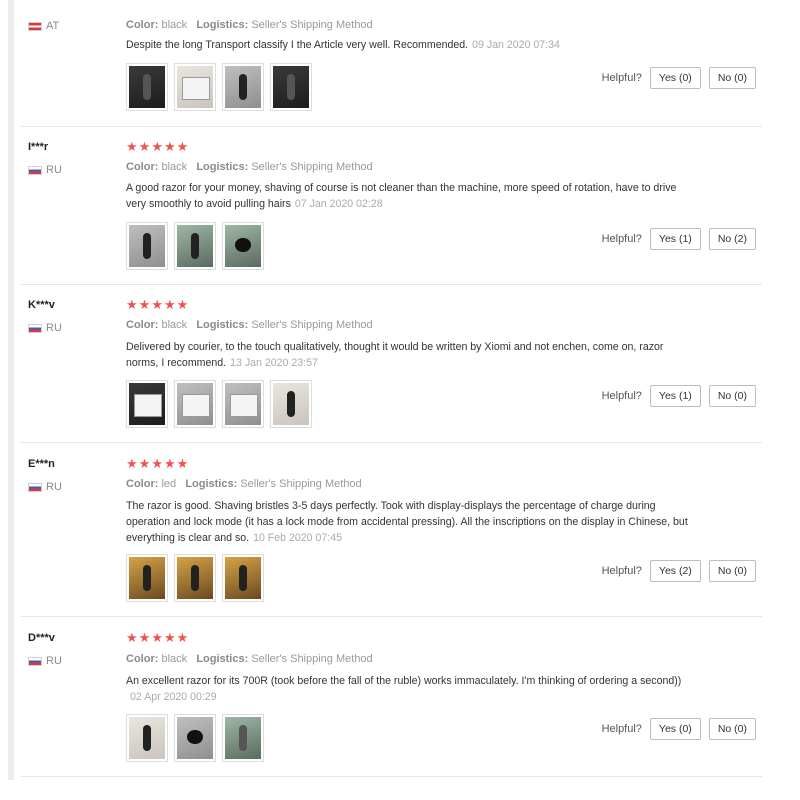 The height and width of the screenshot is (800, 800). I want to click on review-date: 07 Jan 2020 02:28, so click(338, 204).